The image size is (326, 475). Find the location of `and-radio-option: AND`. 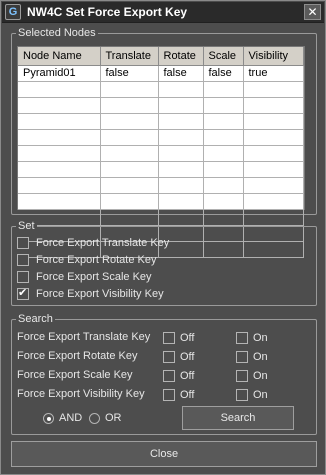

and-radio-option: AND is located at coordinates (62, 418).